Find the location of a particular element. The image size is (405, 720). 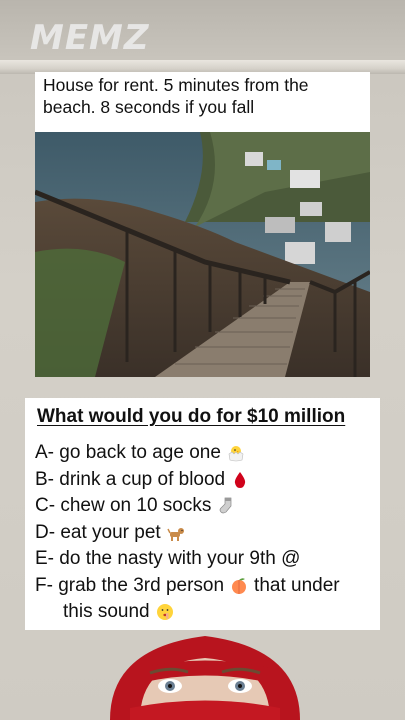

option-a-label: A- go back to age one is located at coordinates (128, 452).